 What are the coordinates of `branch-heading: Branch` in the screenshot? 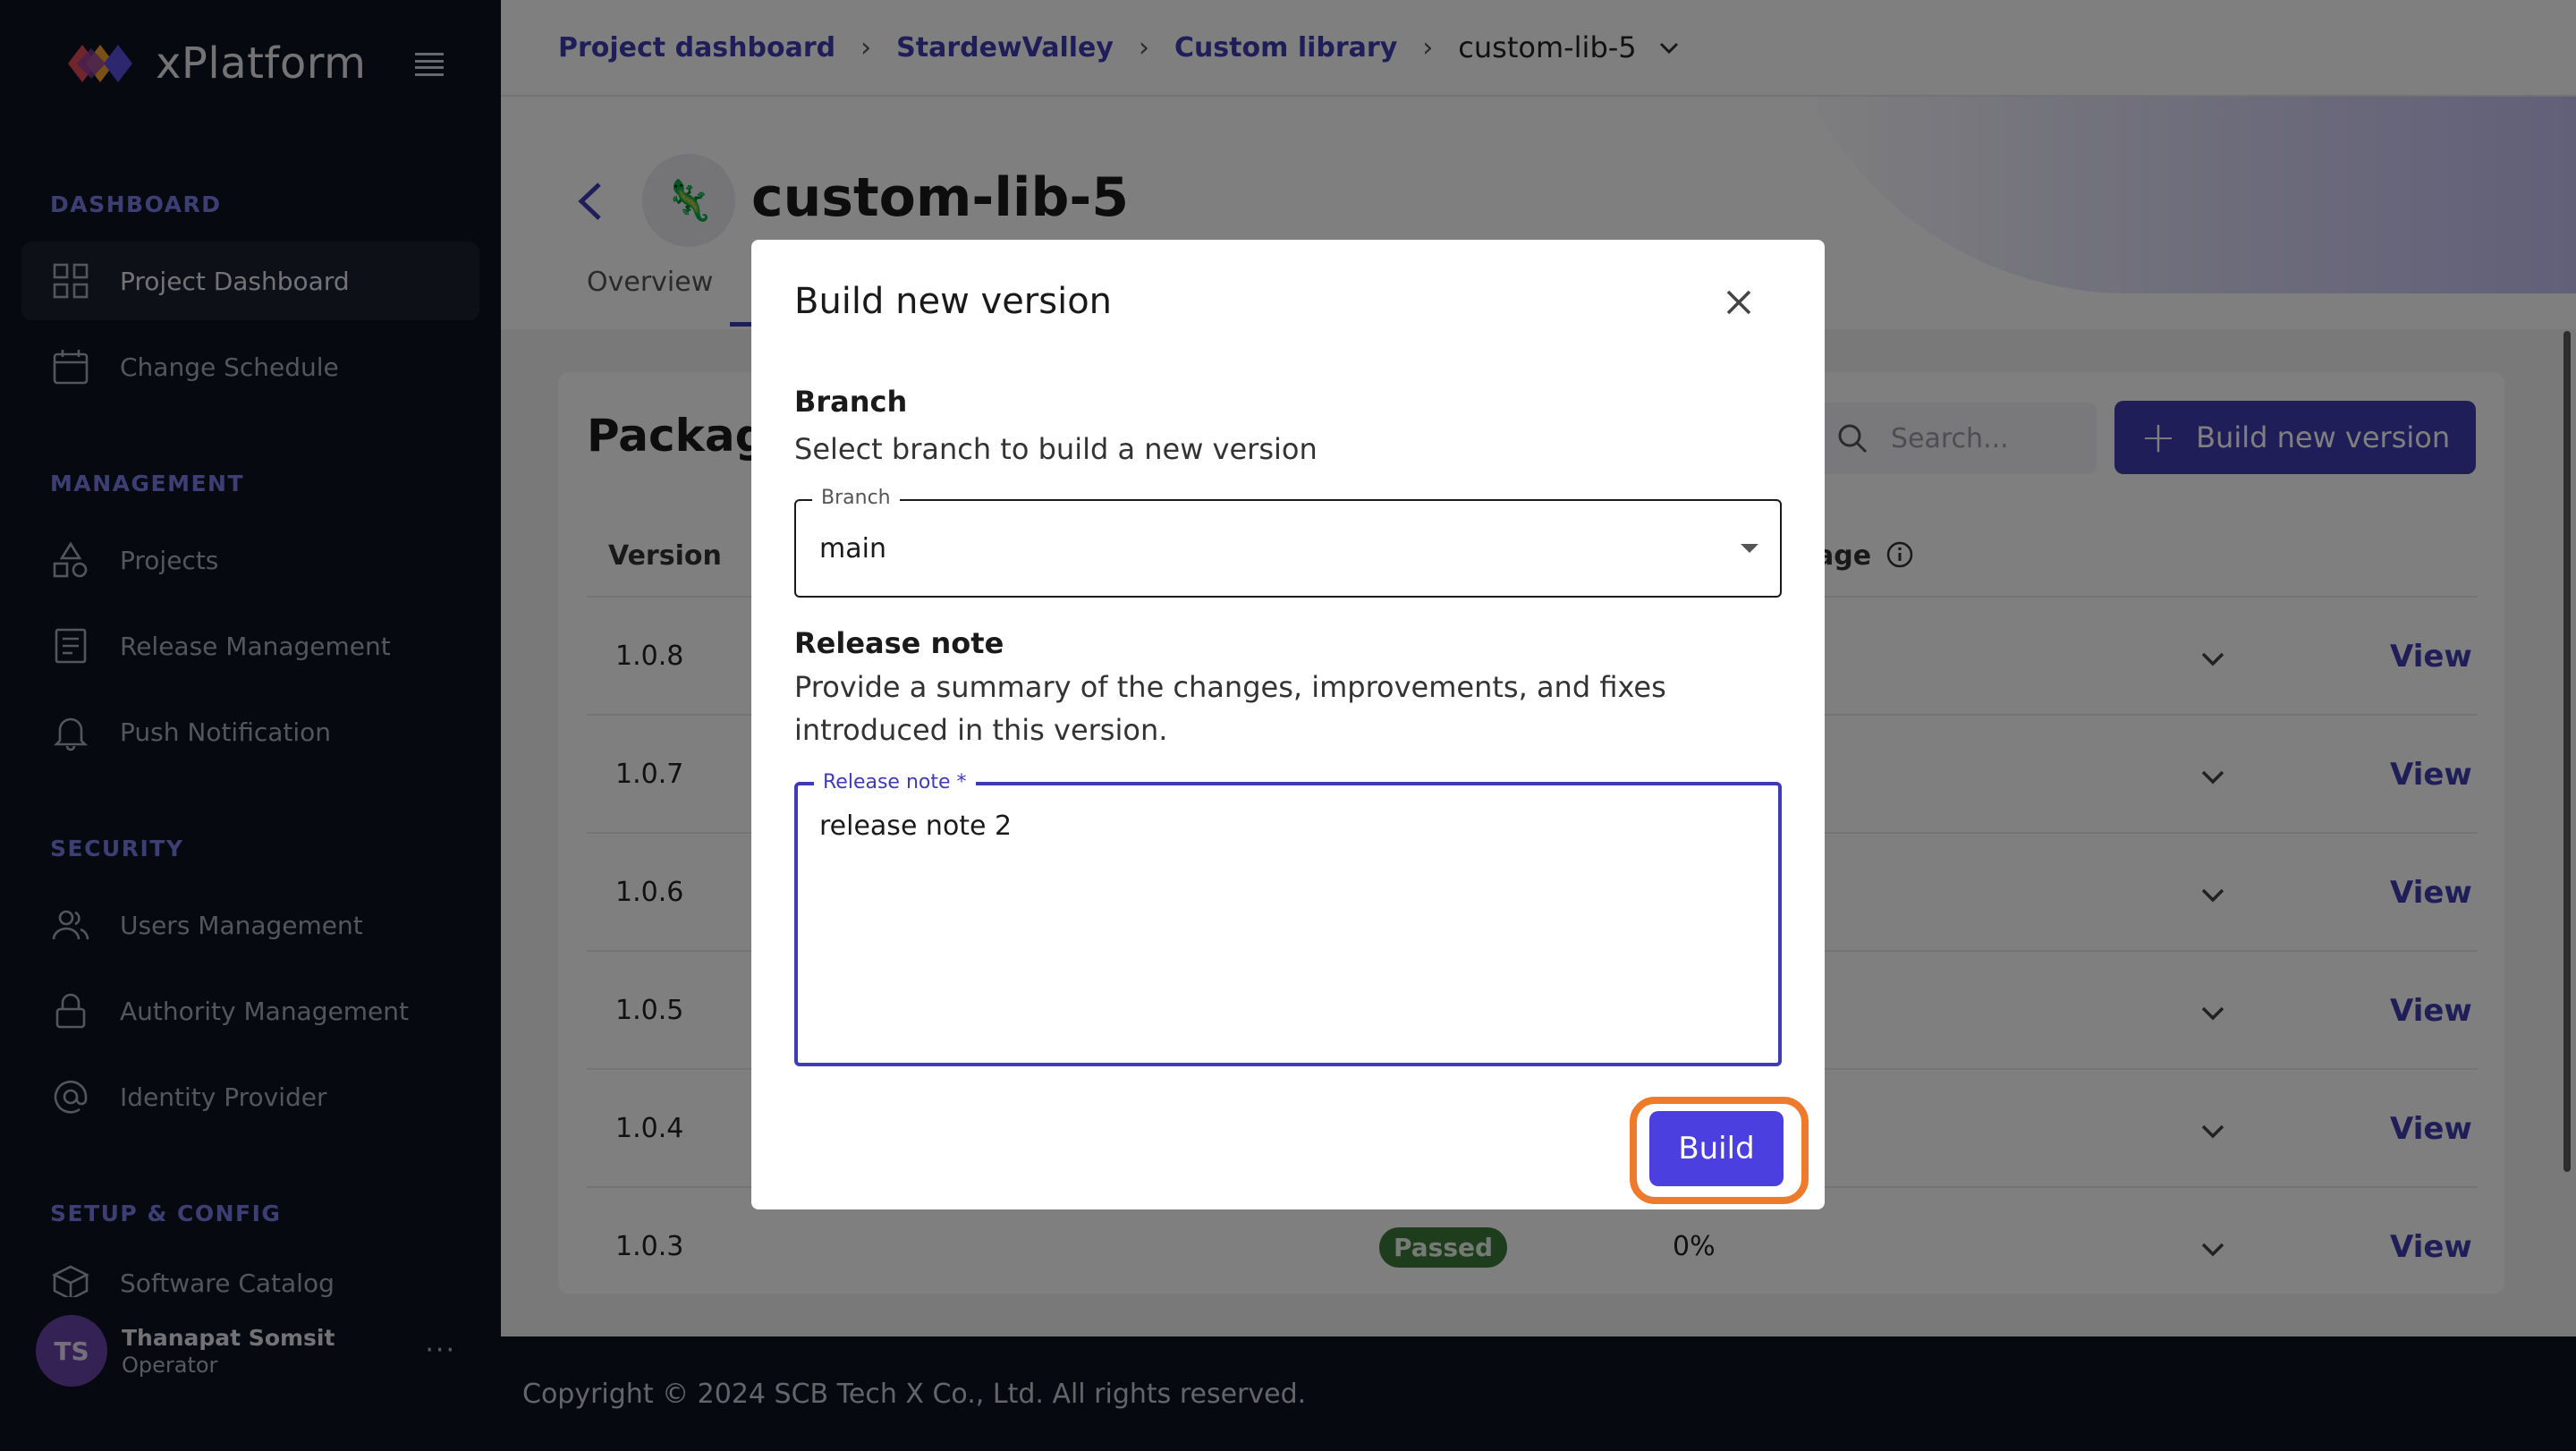 It's located at (851, 402).